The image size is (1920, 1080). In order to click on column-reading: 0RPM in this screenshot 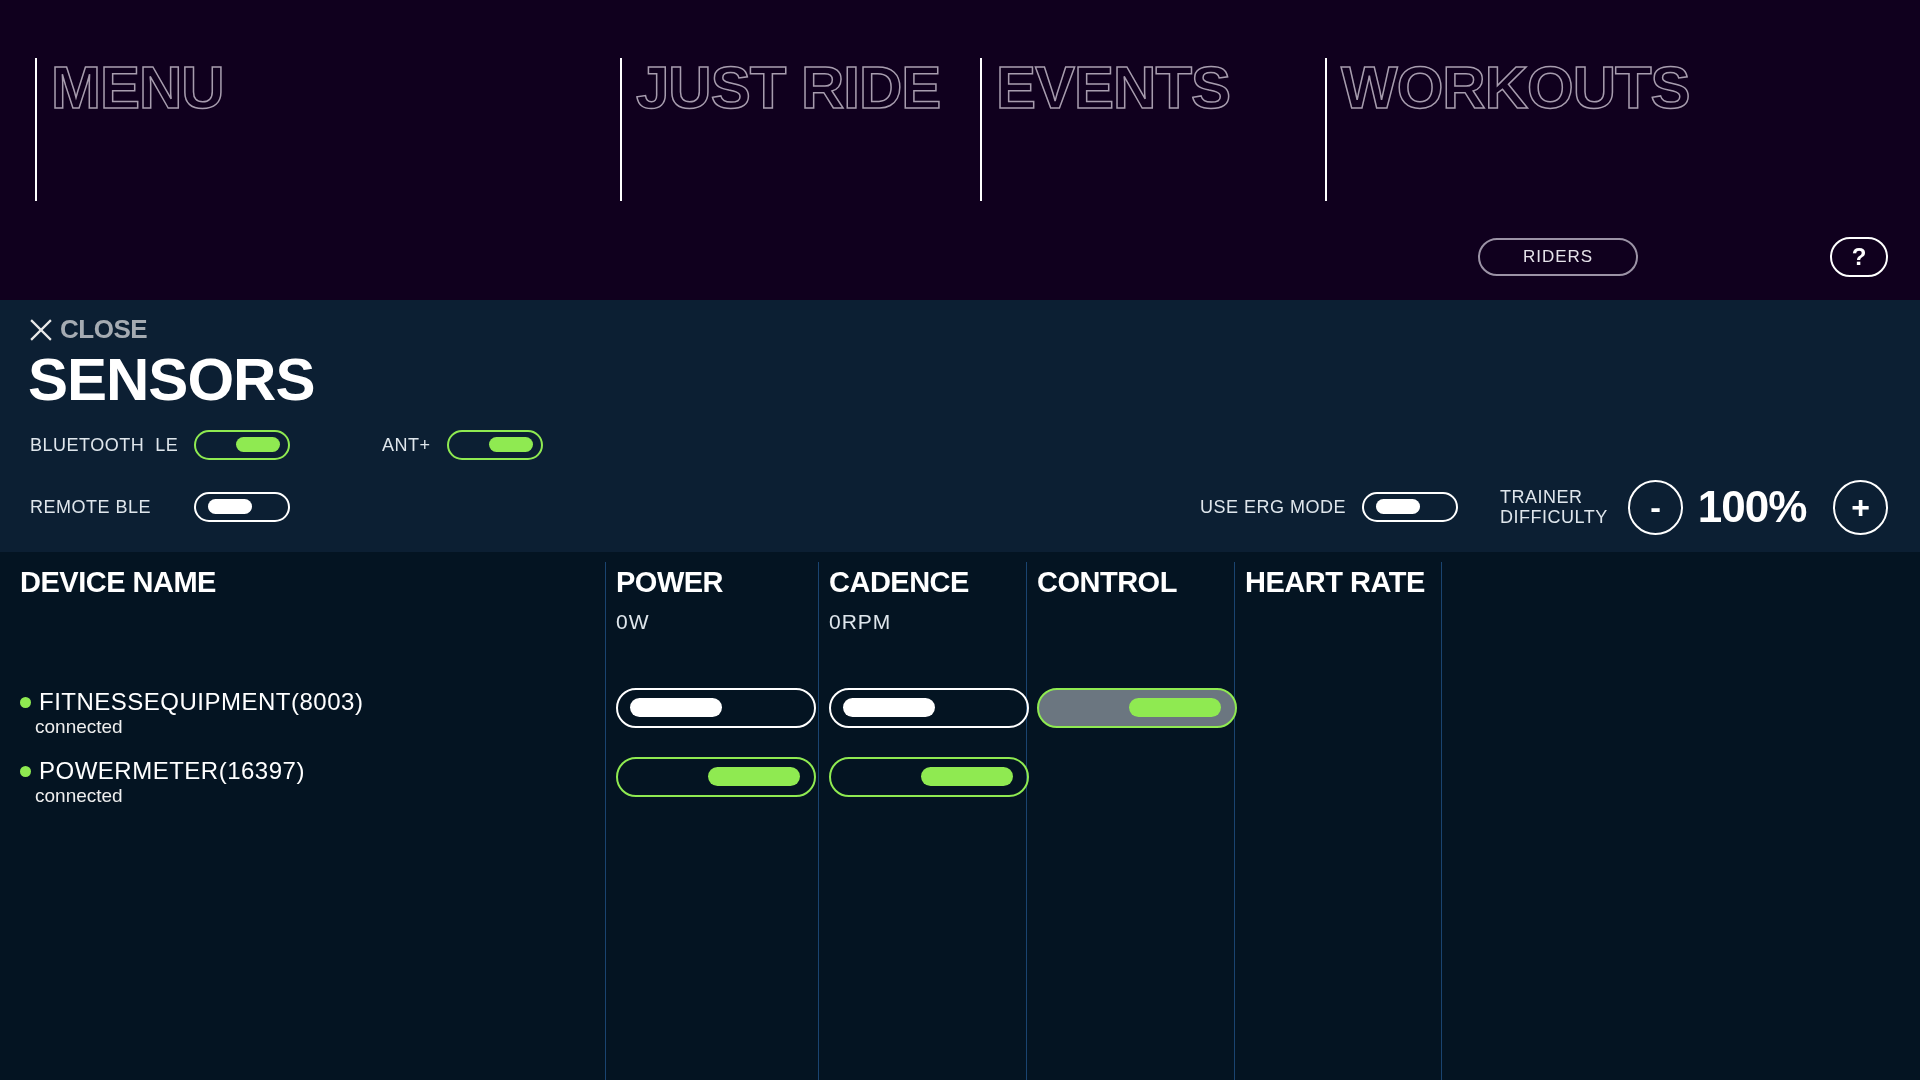, I will do `click(861, 622)`.